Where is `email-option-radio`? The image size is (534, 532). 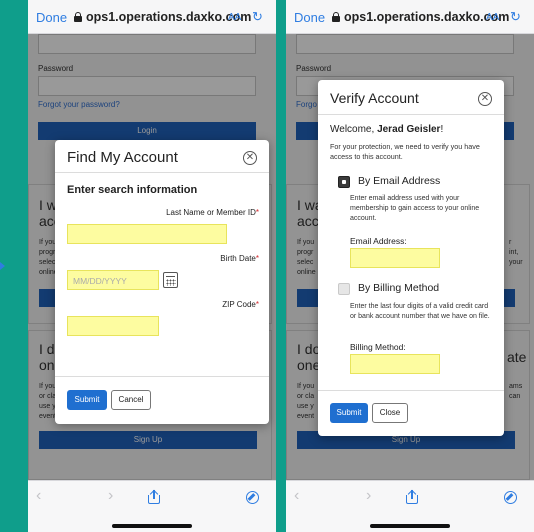 email-option-radio is located at coordinates (344, 182).